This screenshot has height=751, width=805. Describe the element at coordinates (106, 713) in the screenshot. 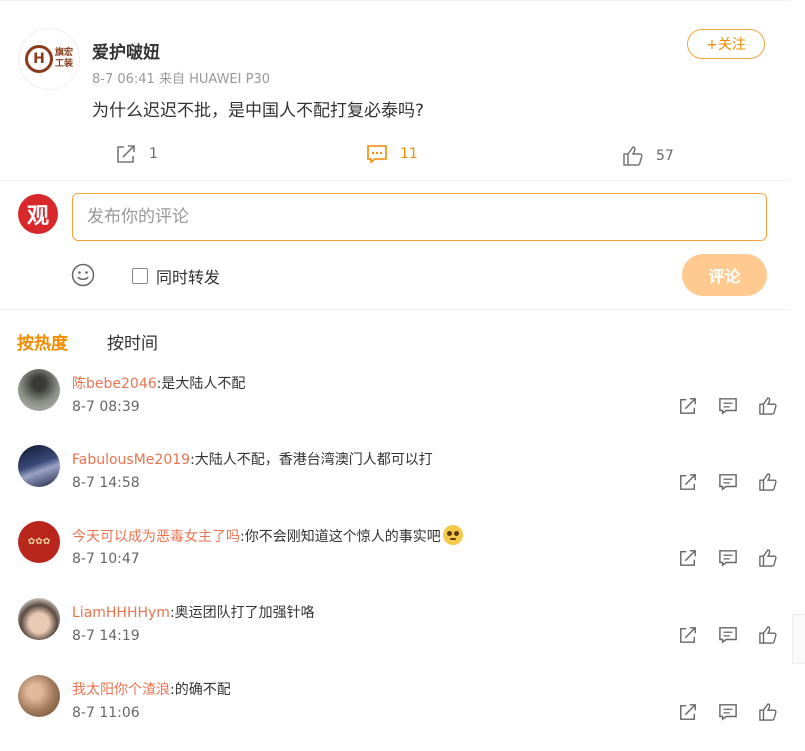

I see `comment-time: 8-7 11:06` at that location.